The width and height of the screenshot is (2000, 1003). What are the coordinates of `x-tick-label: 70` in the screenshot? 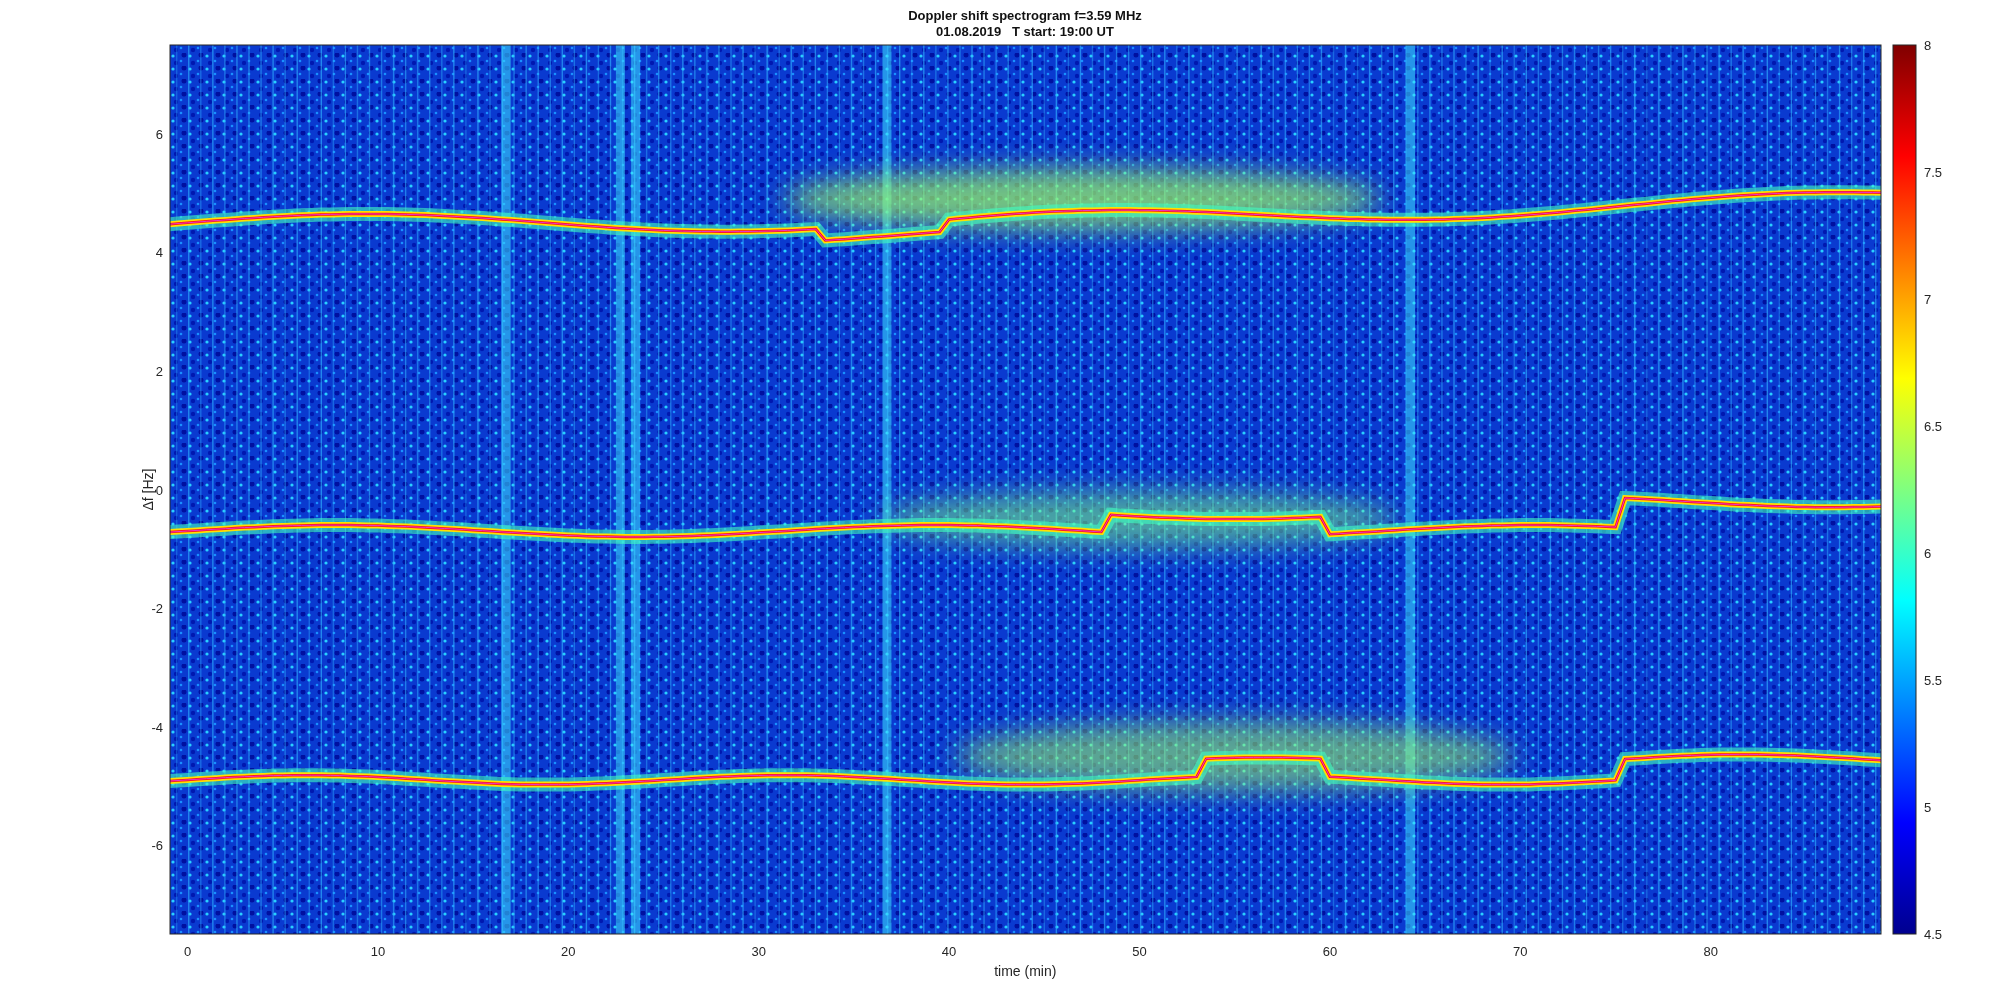 It's located at (1520, 951).